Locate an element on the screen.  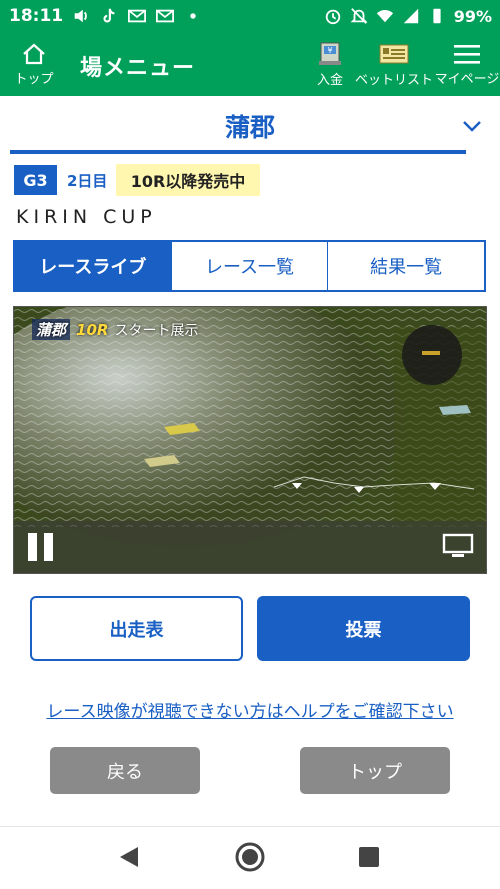
betlist-button: ベットリスト is located at coordinates (394, 64).